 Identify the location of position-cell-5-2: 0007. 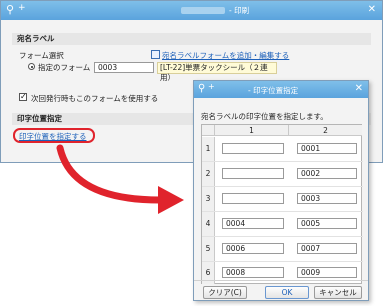
(327, 248).